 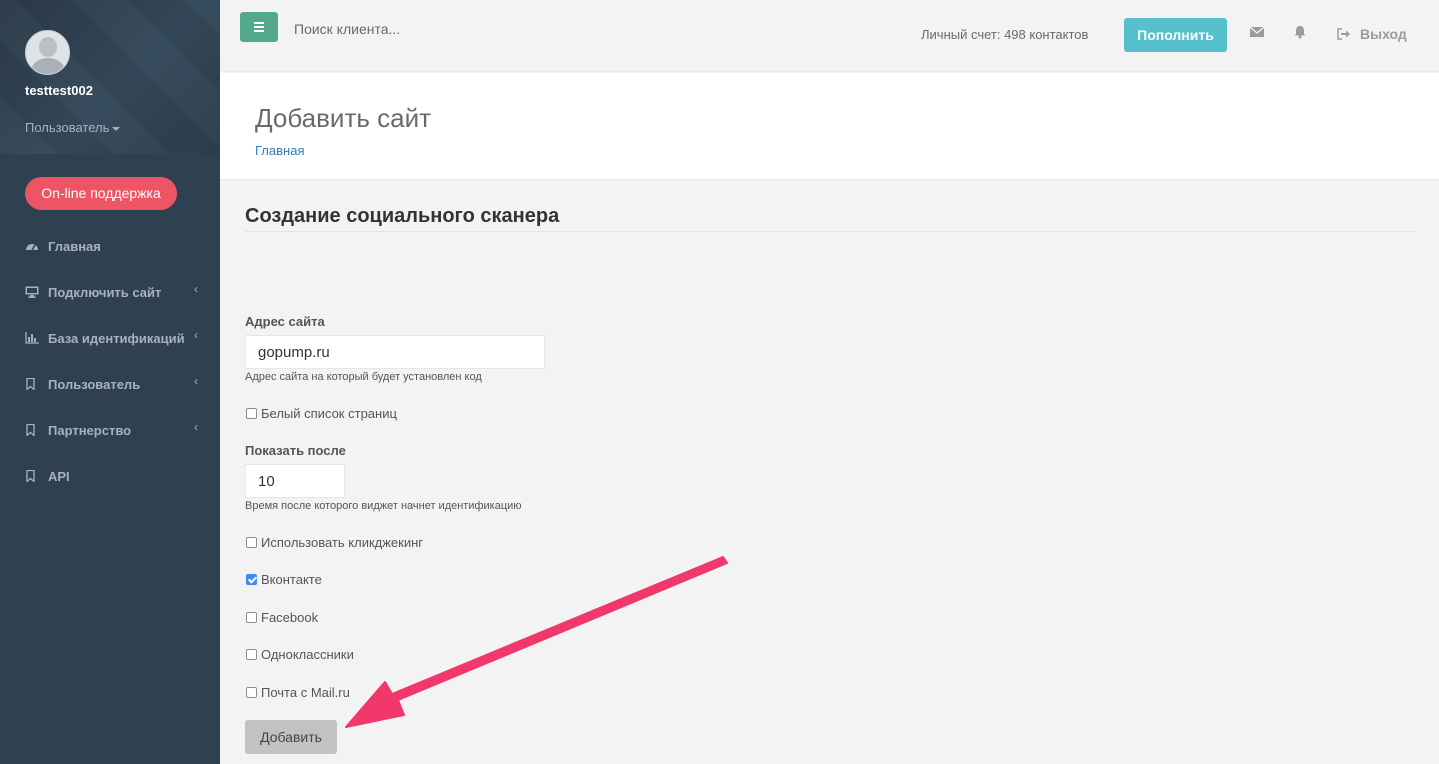 I want to click on profile-panel: testtest002 Пользователь, so click(x=110, y=77).